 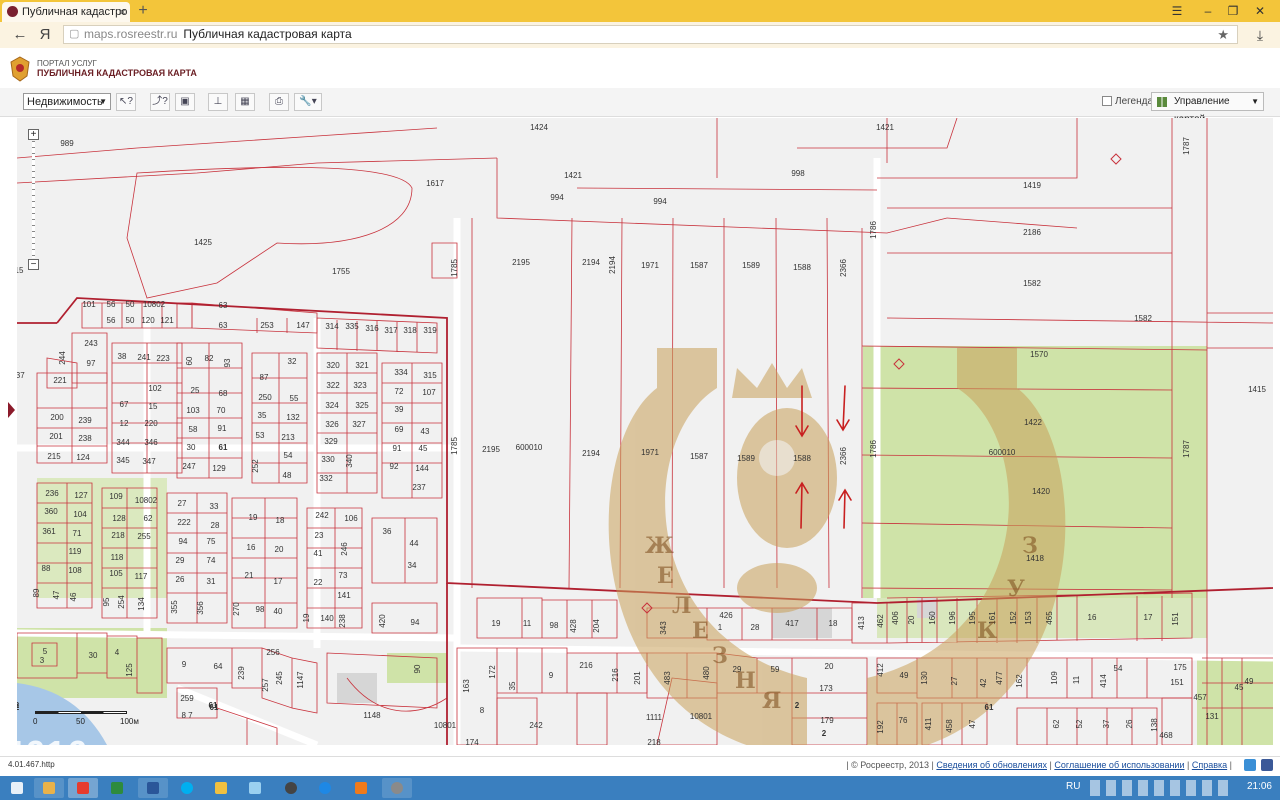 What do you see at coordinates (185, 102) in the screenshot?
I see `info-tool-button: ▣` at bounding box center [185, 102].